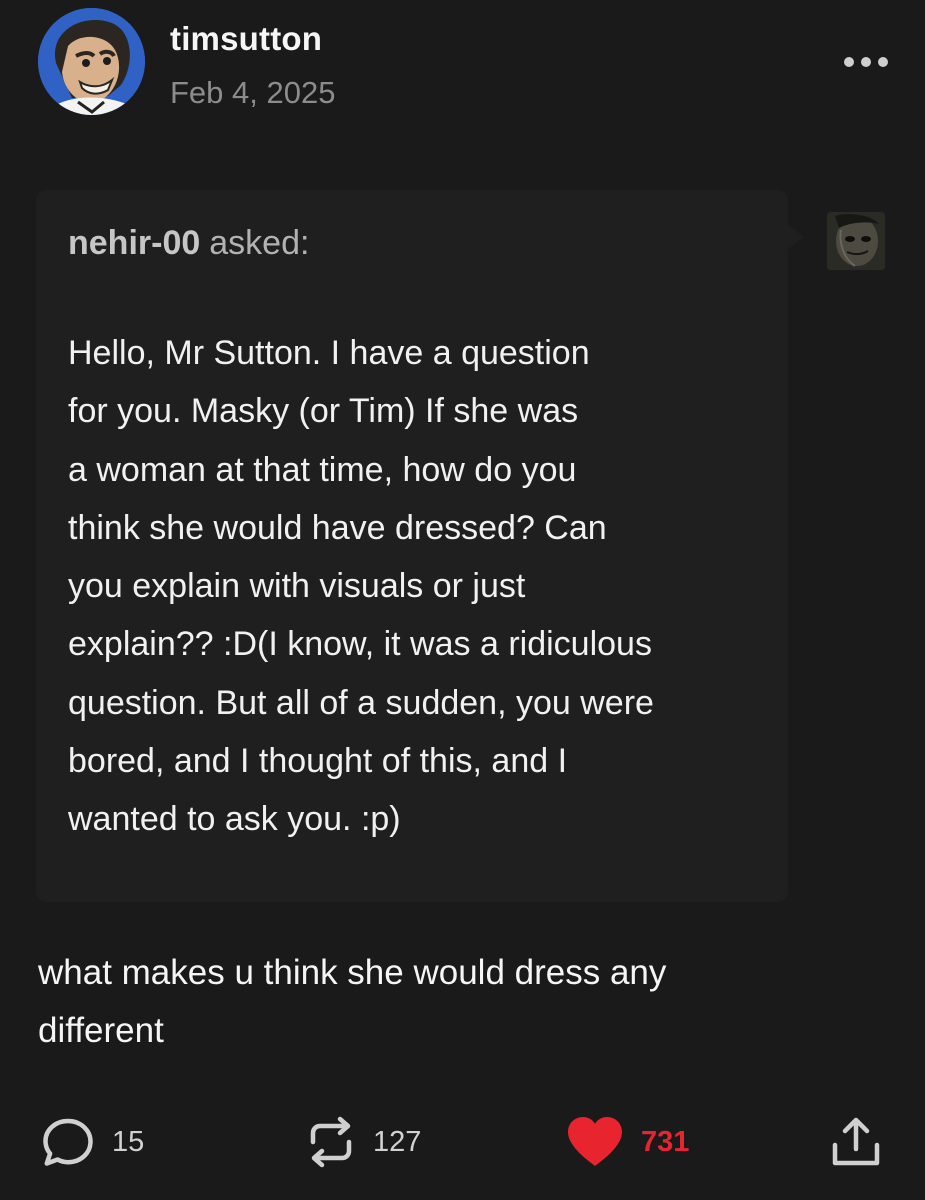 This screenshot has height=1200, width=925. Describe the element at coordinates (91, 61) in the screenshot. I see `author-avatar` at that location.